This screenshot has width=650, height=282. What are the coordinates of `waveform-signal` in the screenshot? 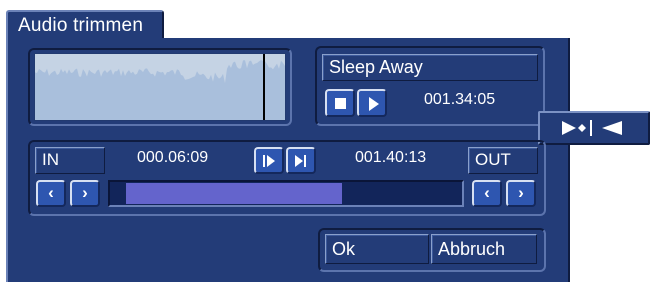 It's located at (160, 90).